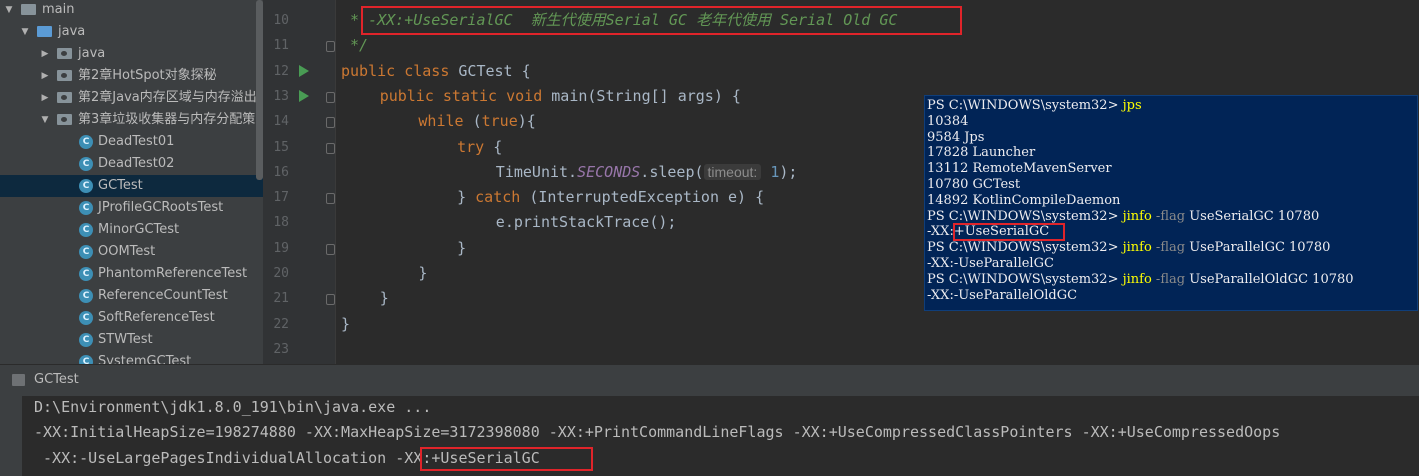 The width and height of the screenshot is (1419, 476). I want to click on ps-line: 14892 KotlinCompileDaemon, so click(1023, 201).